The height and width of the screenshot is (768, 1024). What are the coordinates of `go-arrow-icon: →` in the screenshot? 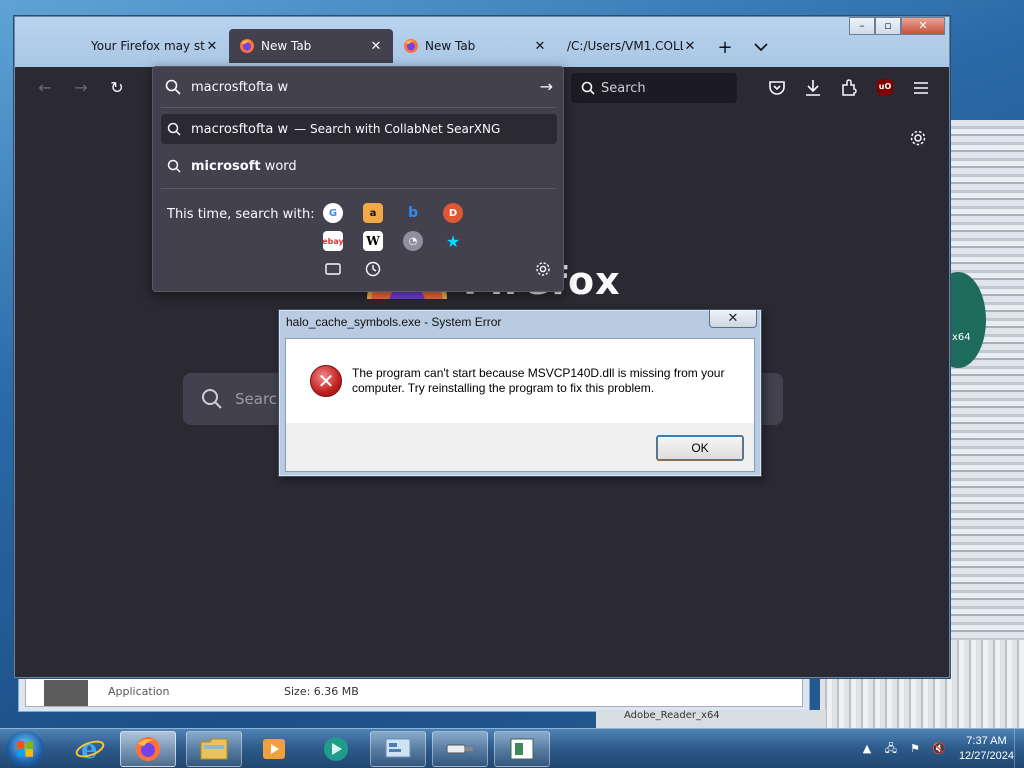 It's located at (546, 86).